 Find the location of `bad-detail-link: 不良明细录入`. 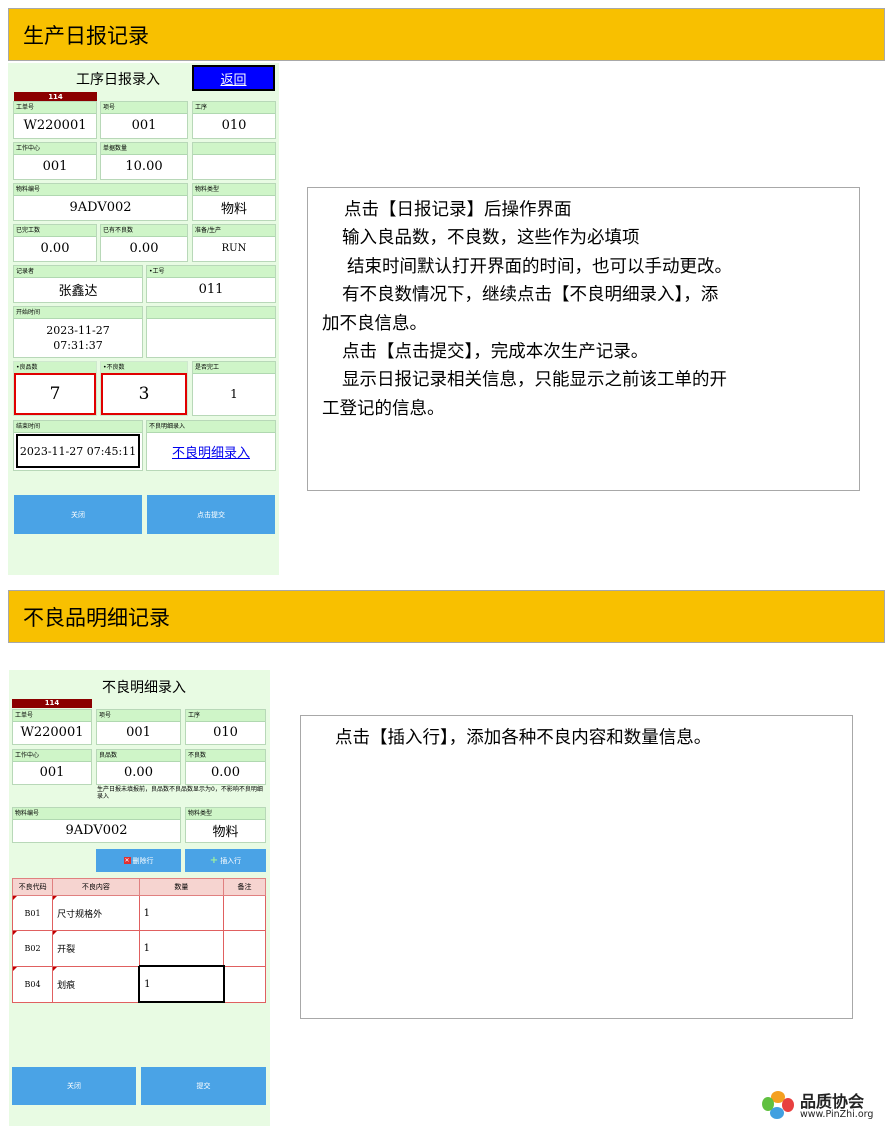

bad-detail-link: 不良明细录入 is located at coordinates (211, 451).